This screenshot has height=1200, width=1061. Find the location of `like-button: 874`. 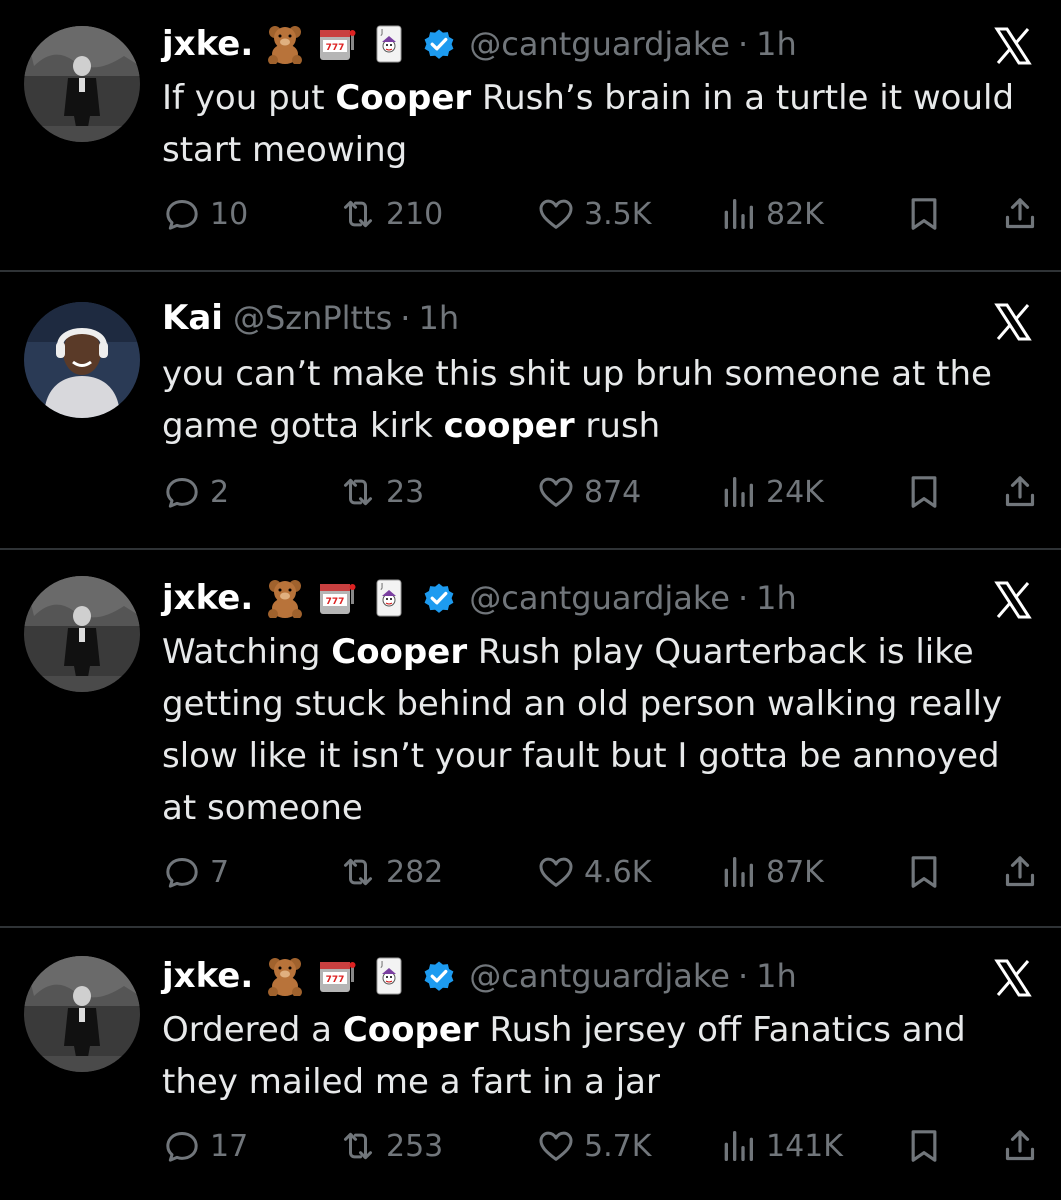

like-button: 874 is located at coordinates (588, 492).